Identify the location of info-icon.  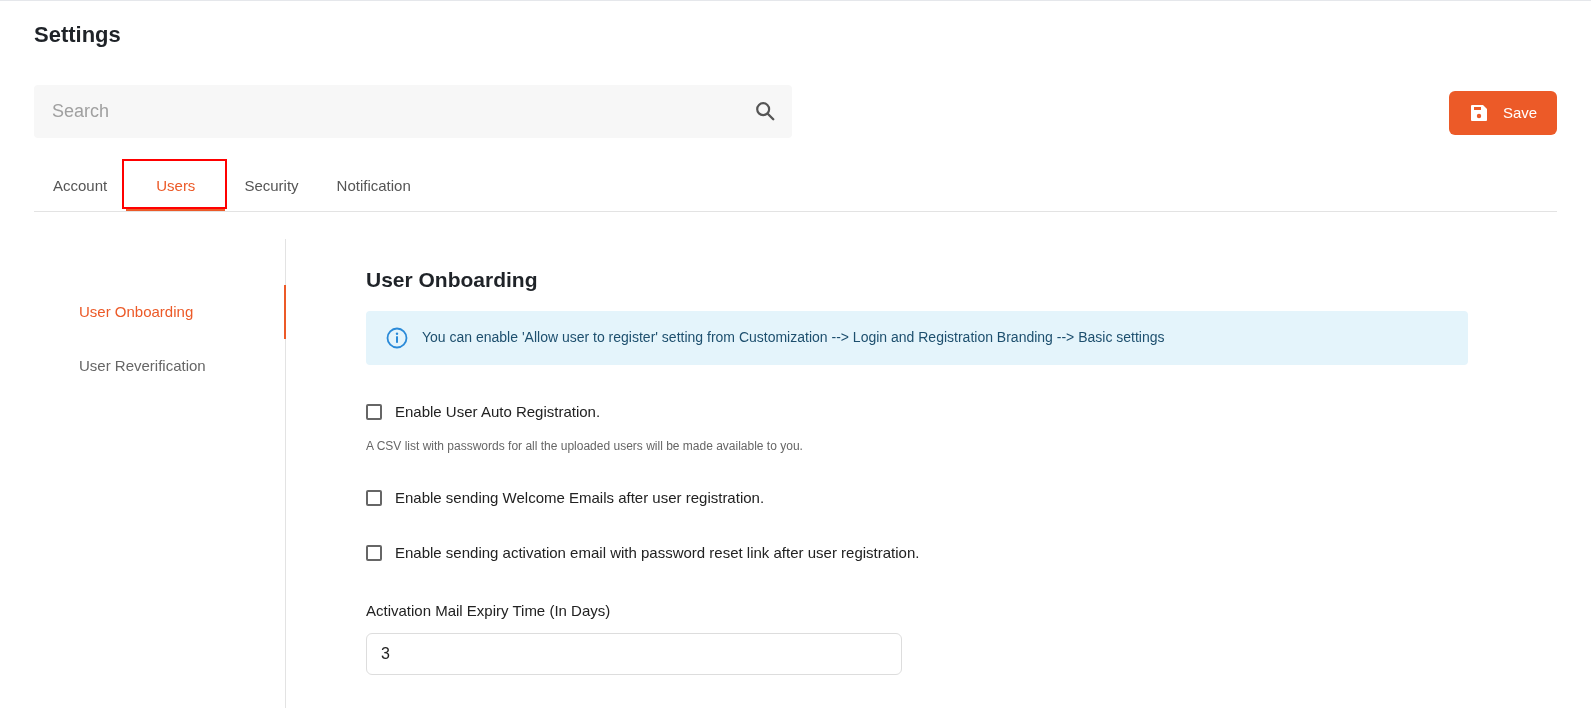
(397, 337).